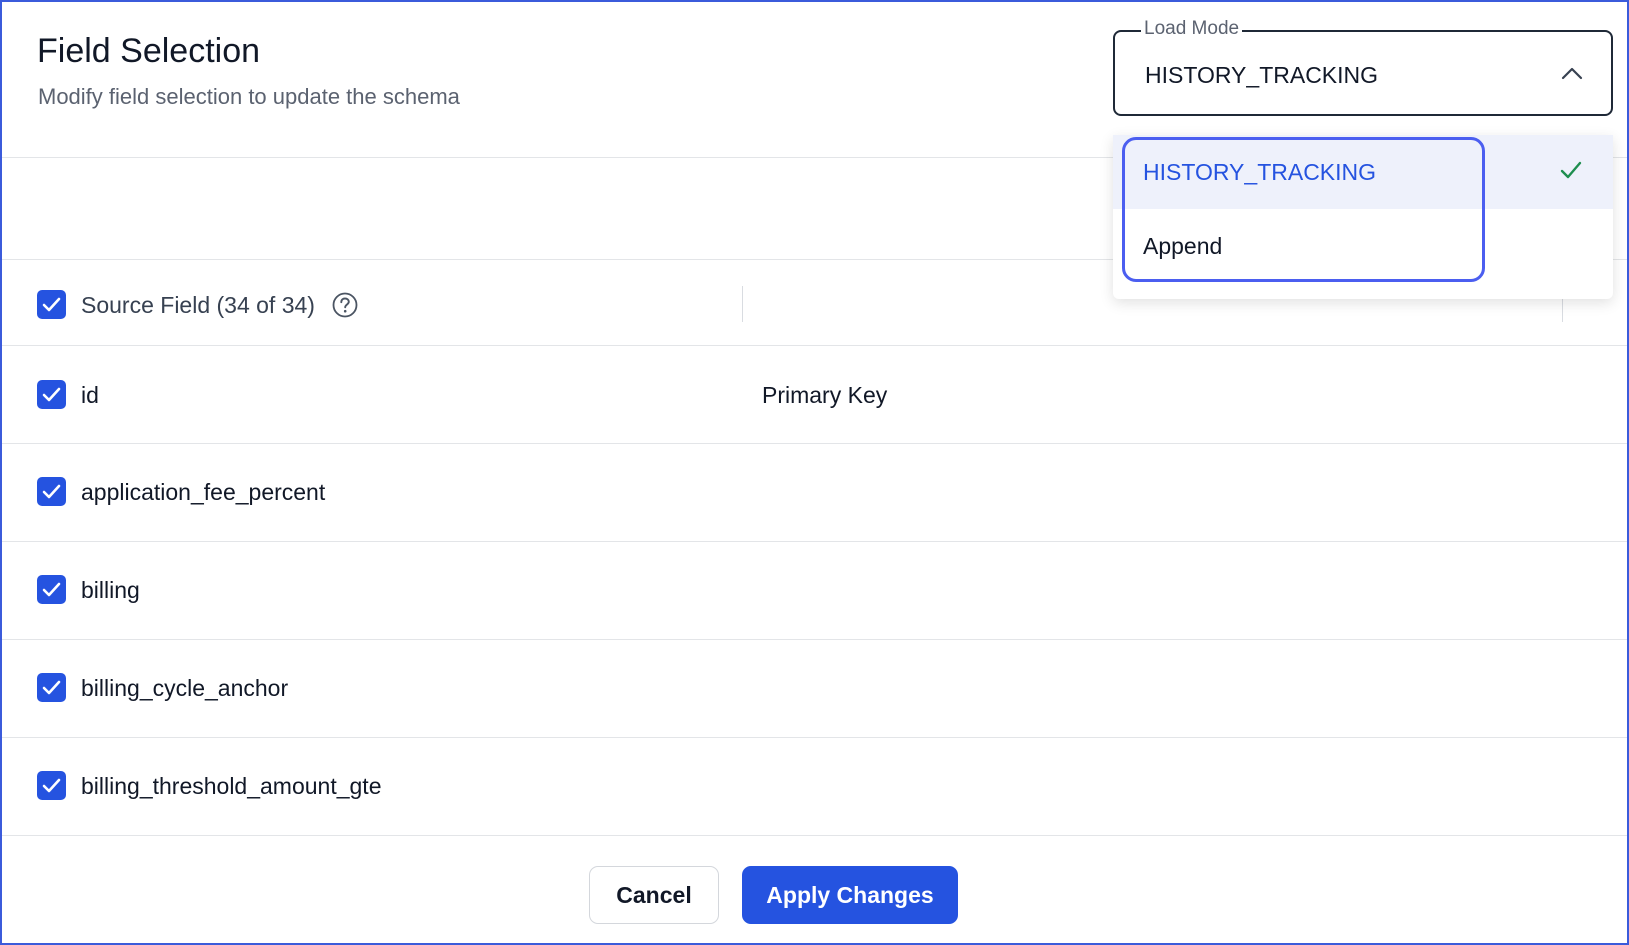 This screenshot has height=945, width=1629. I want to click on field-name: application_fee_percent, so click(203, 492).